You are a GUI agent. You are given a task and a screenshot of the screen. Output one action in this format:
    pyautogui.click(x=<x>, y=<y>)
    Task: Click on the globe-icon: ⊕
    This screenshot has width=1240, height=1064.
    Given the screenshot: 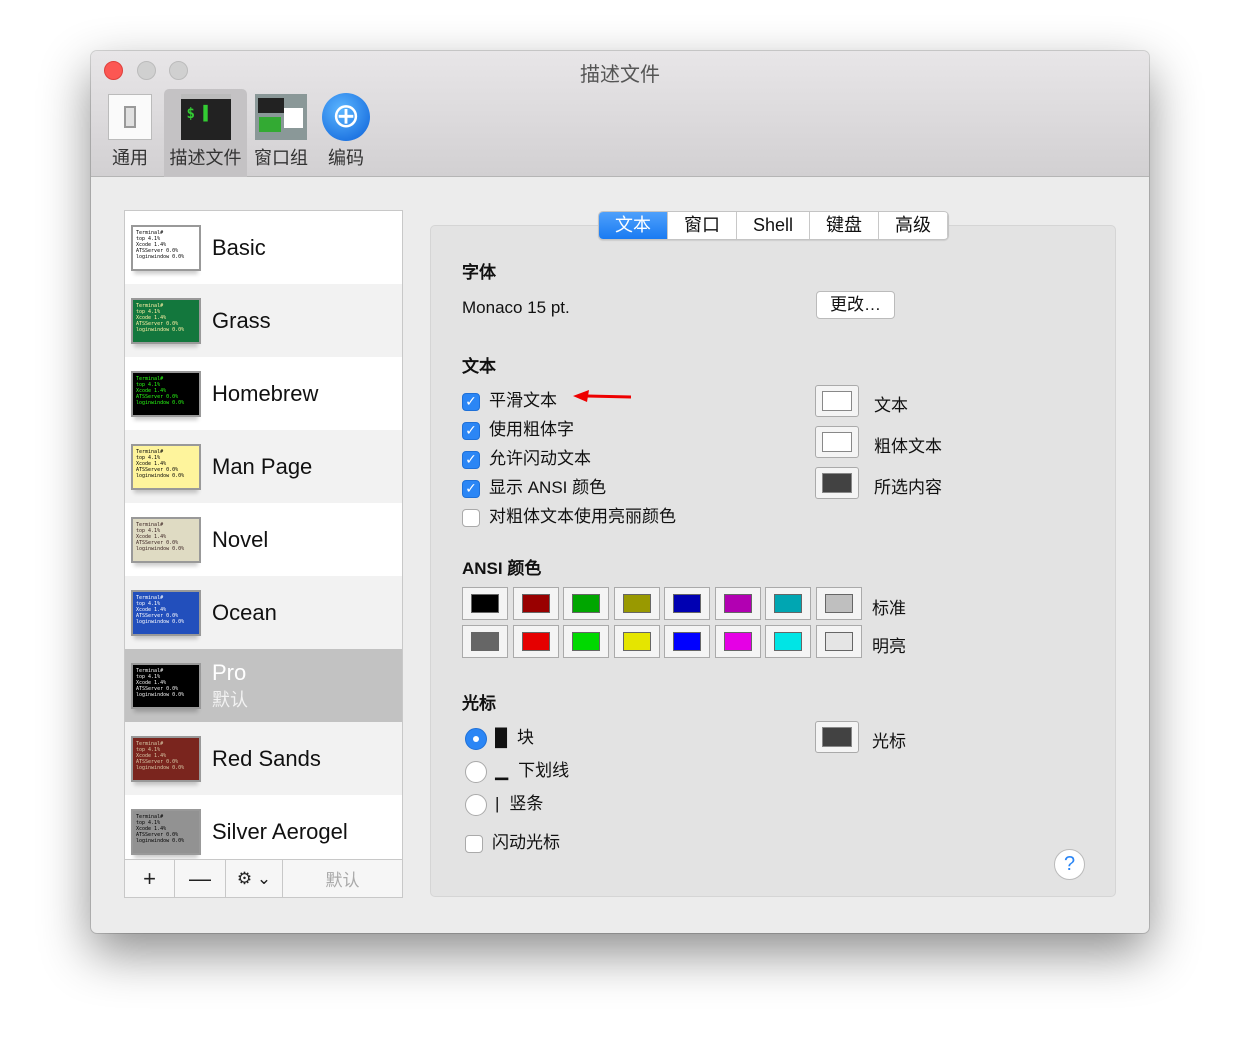 What is the action you would take?
    pyautogui.click(x=346, y=117)
    